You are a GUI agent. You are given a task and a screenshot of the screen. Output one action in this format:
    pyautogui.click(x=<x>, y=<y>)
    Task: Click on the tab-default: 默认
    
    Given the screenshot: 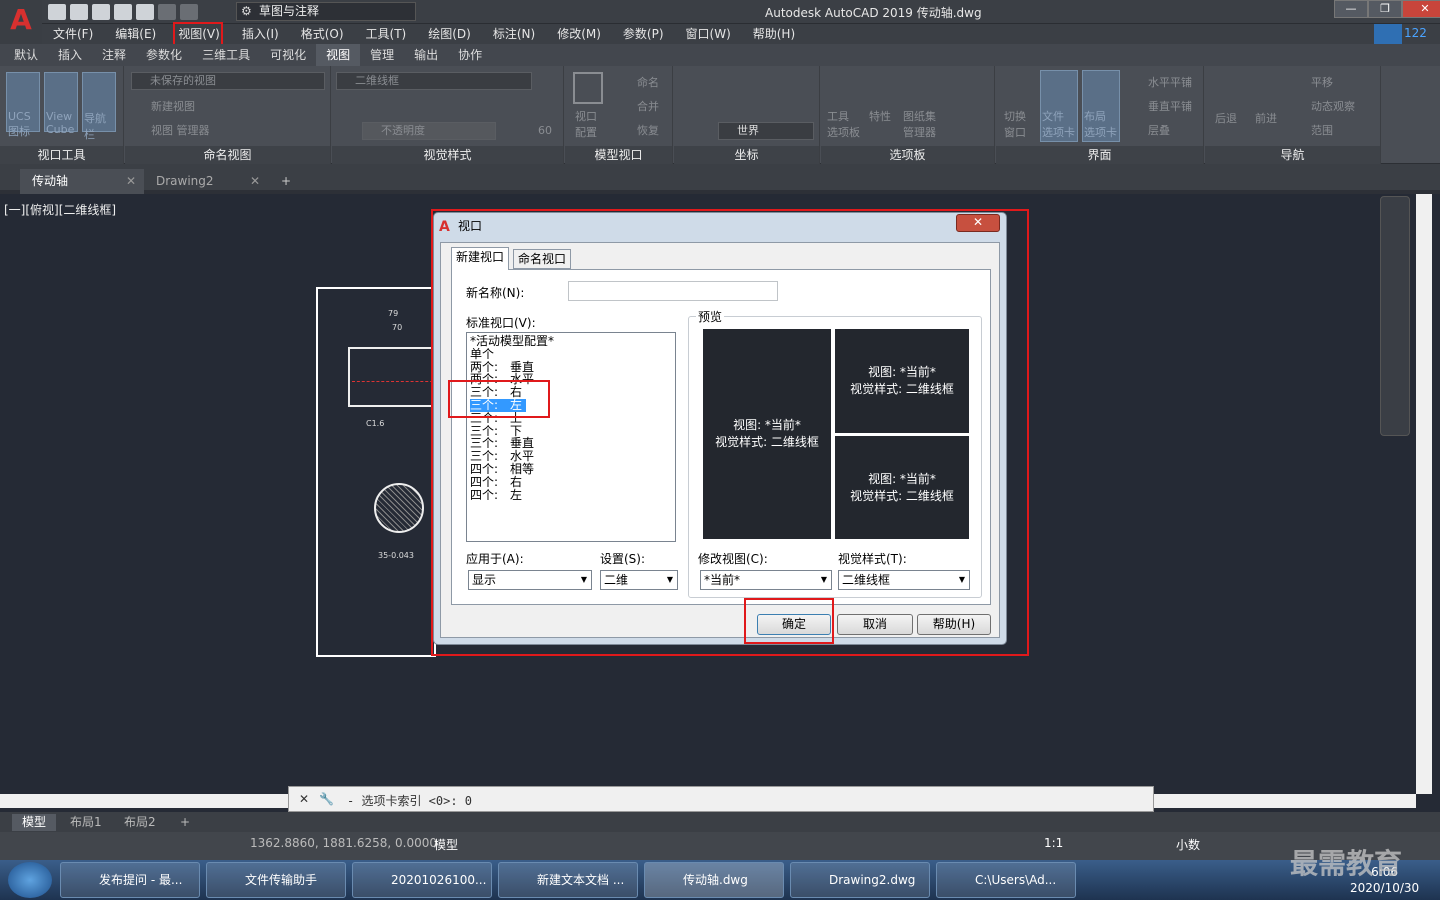 What is the action you would take?
    pyautogui.click(x=26, y=55)
    